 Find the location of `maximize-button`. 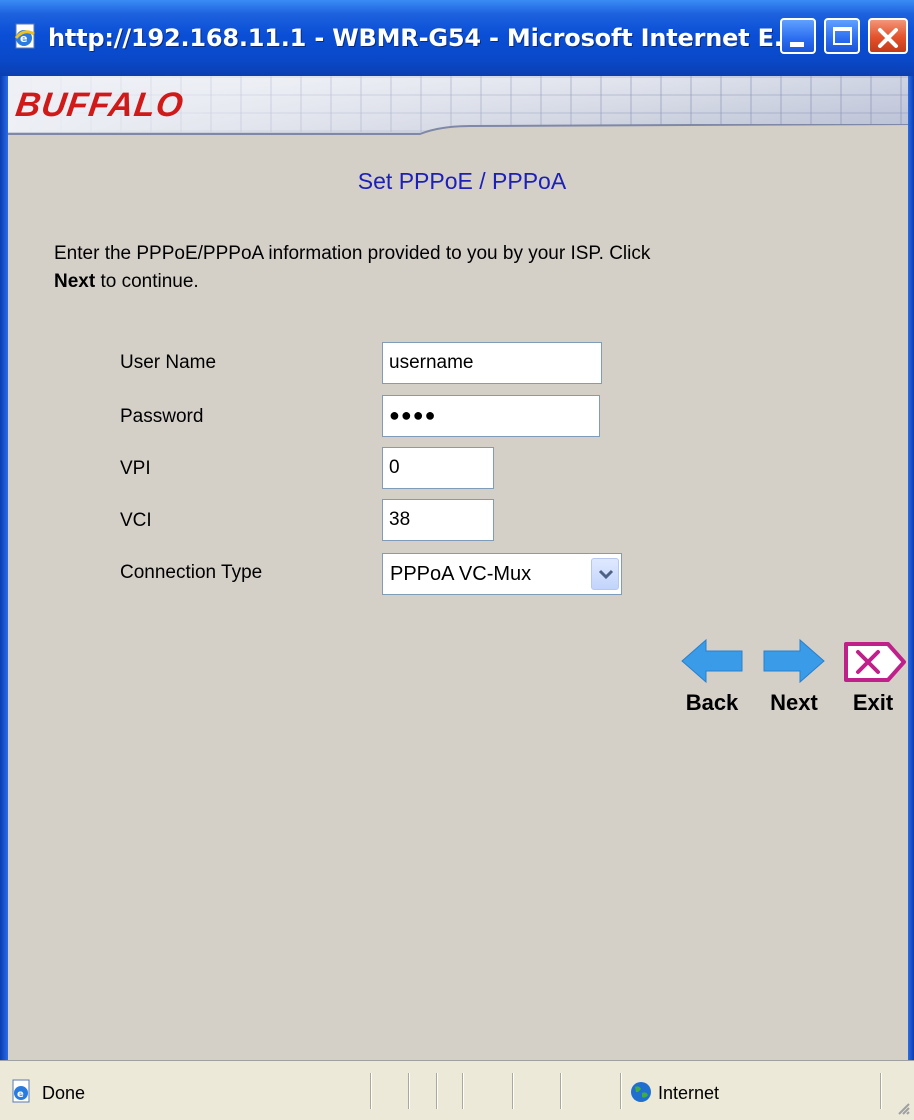

maximize-button is located at coordinates (842, 36).